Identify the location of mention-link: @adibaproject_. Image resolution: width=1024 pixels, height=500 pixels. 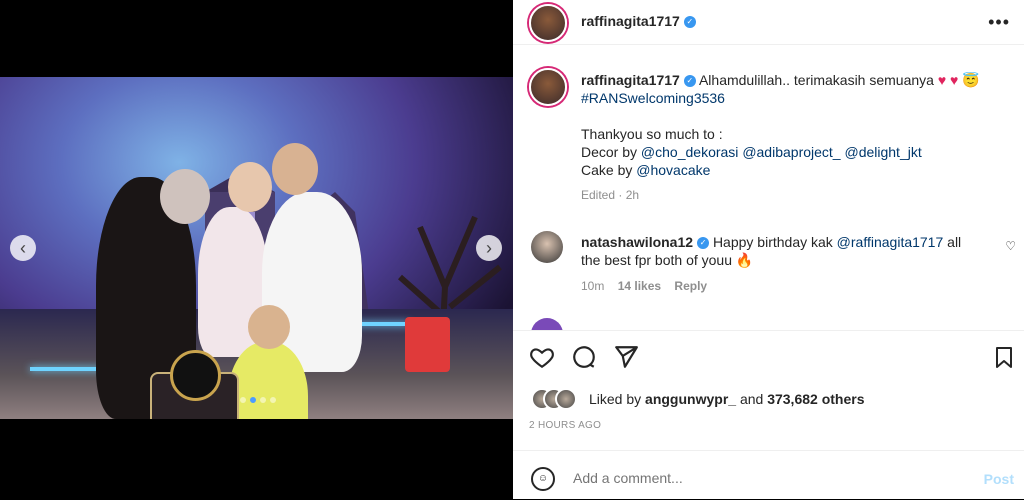
(791, 152).